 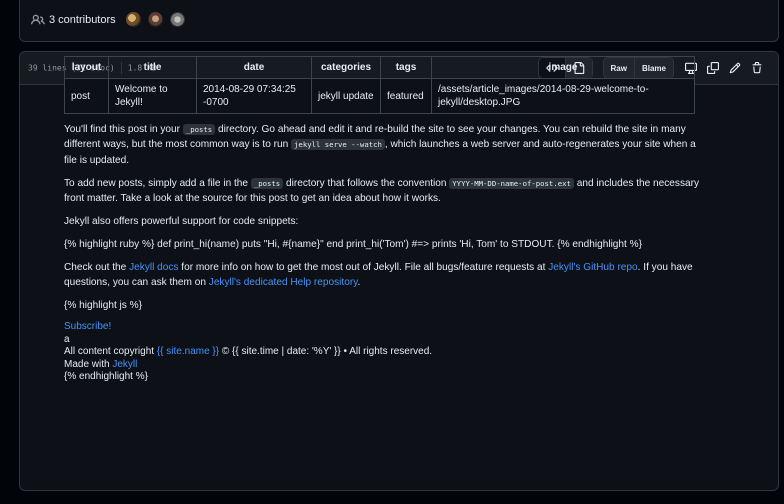 What do you see at coordinates (366, 183) in the screenshot?
I see `text: directory that follows the convention` at bounding box center [366, 183].